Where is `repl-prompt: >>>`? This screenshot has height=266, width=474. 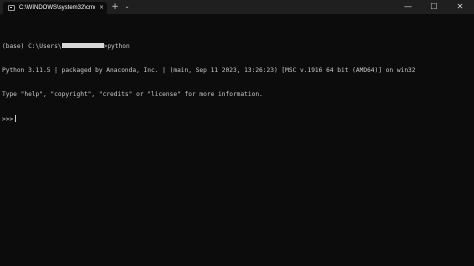 repl-prompt: >>> is located at coordinates (8, 119).